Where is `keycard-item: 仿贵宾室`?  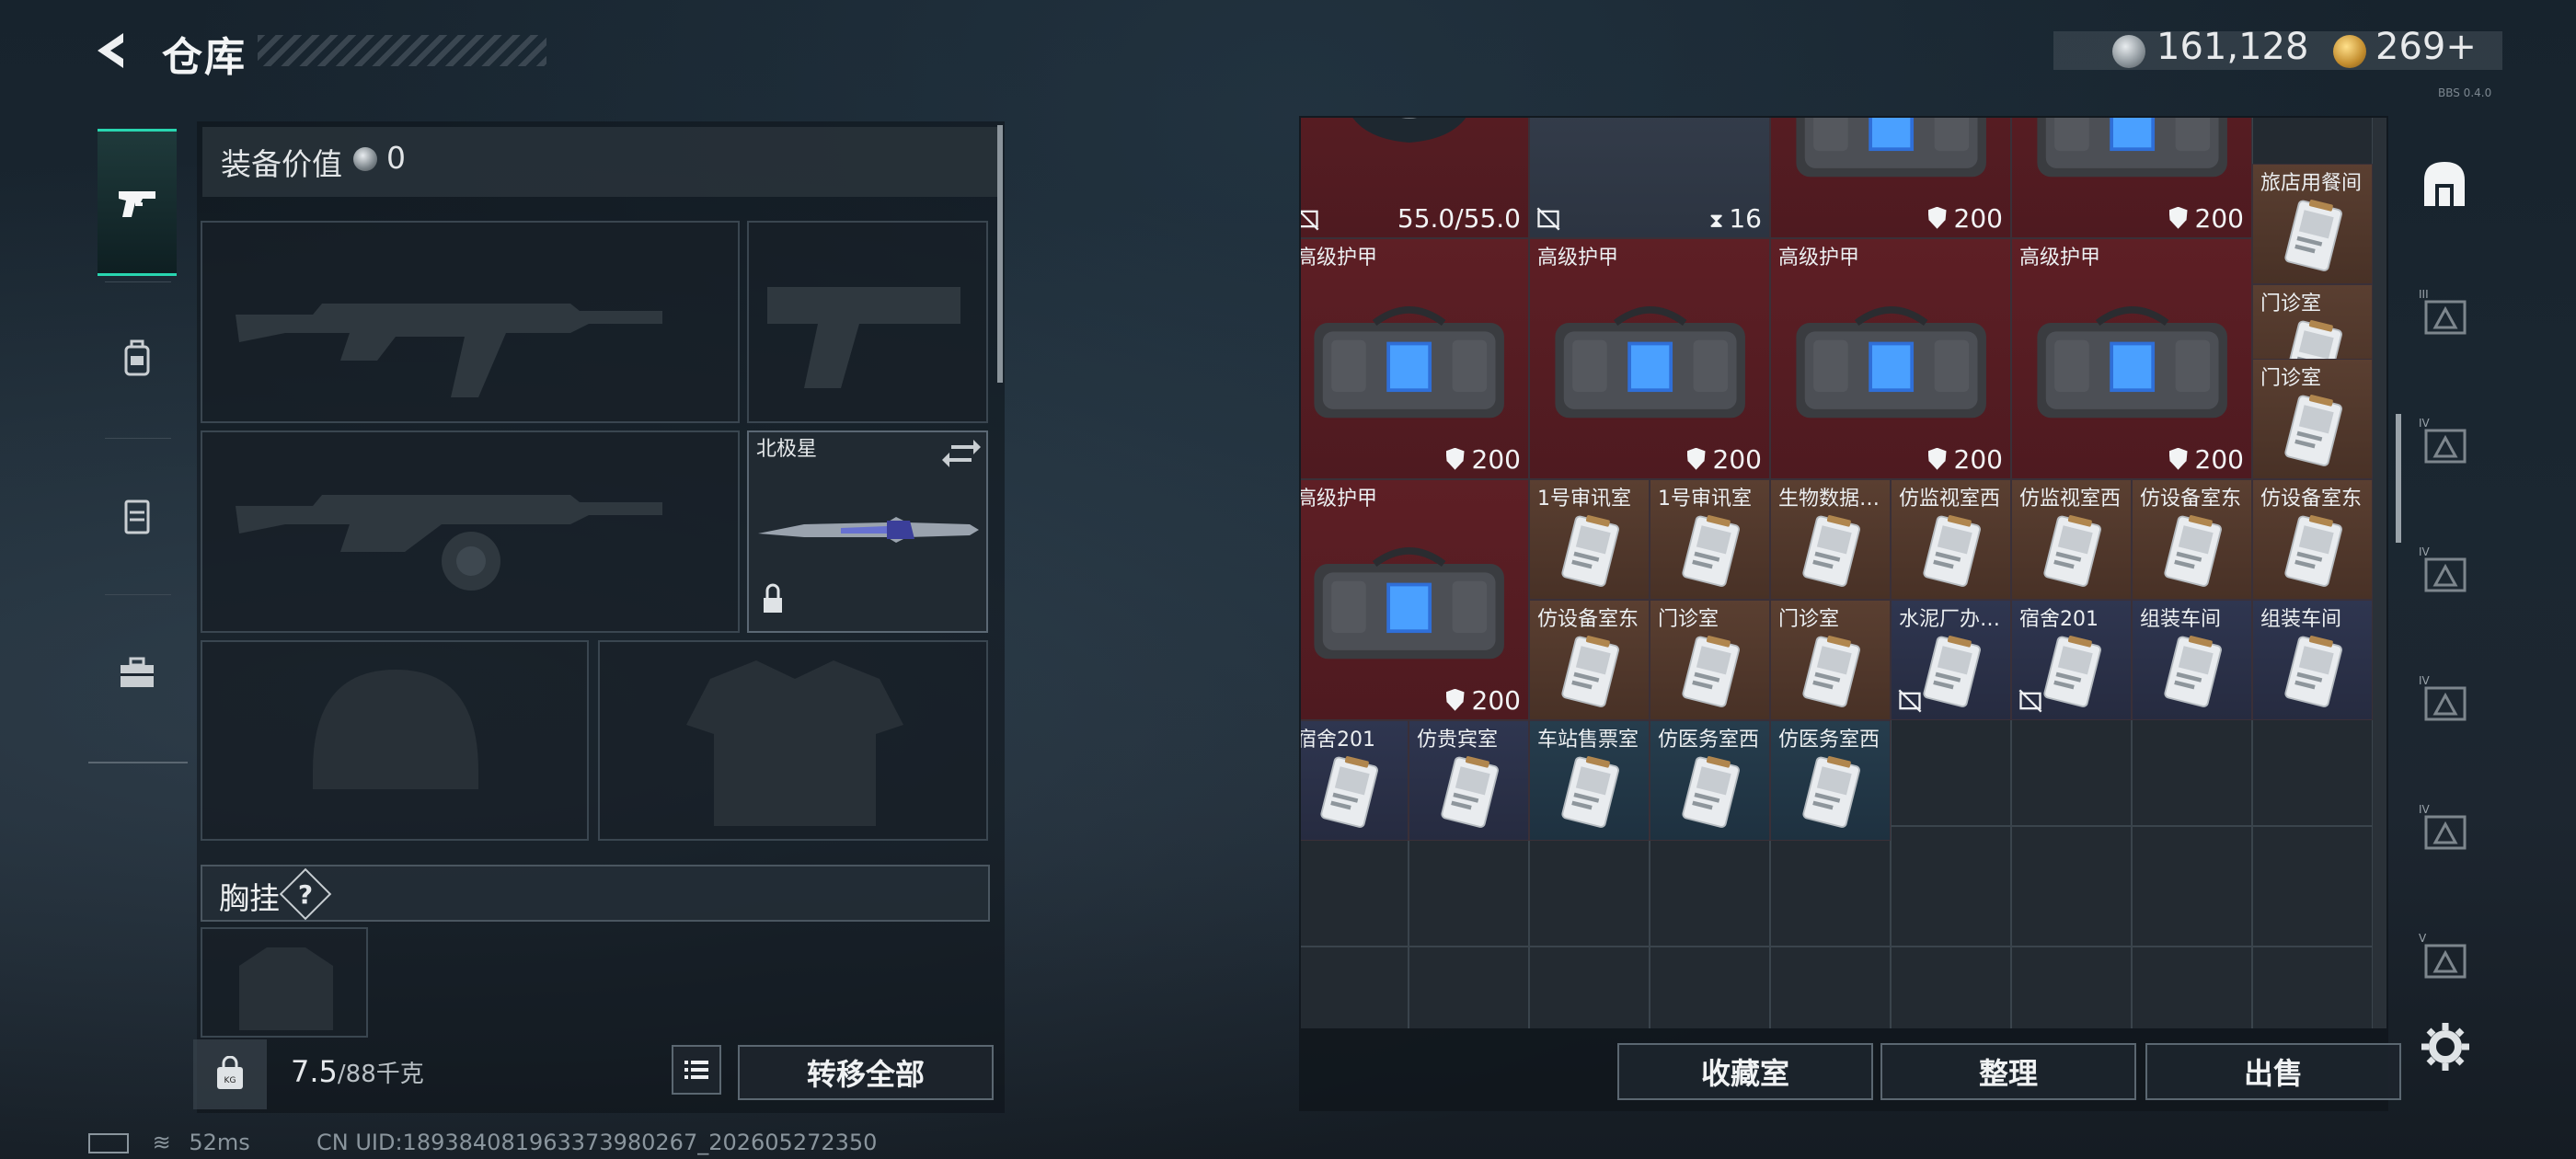
keycard-item: 仿贵宾室 is located at coordinates (1469, 780).